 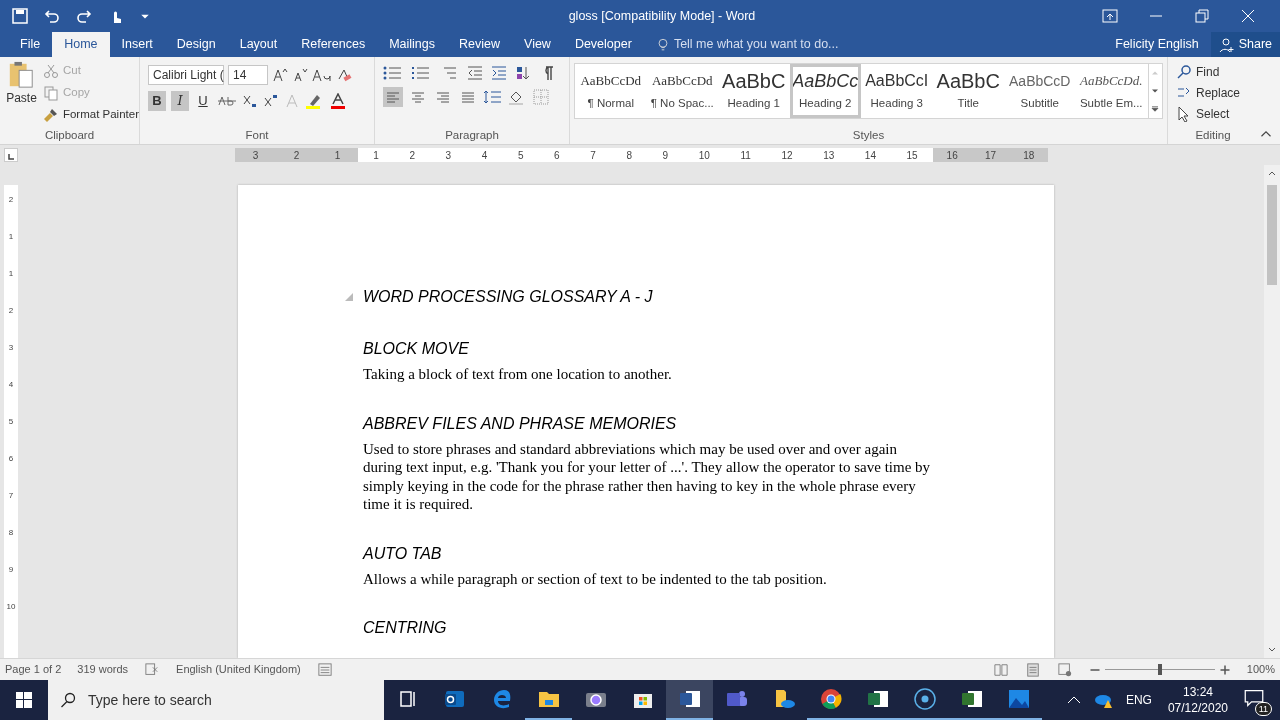 I want to click on language-indicator: English (United Kingdom), so click(x=238, y=669).